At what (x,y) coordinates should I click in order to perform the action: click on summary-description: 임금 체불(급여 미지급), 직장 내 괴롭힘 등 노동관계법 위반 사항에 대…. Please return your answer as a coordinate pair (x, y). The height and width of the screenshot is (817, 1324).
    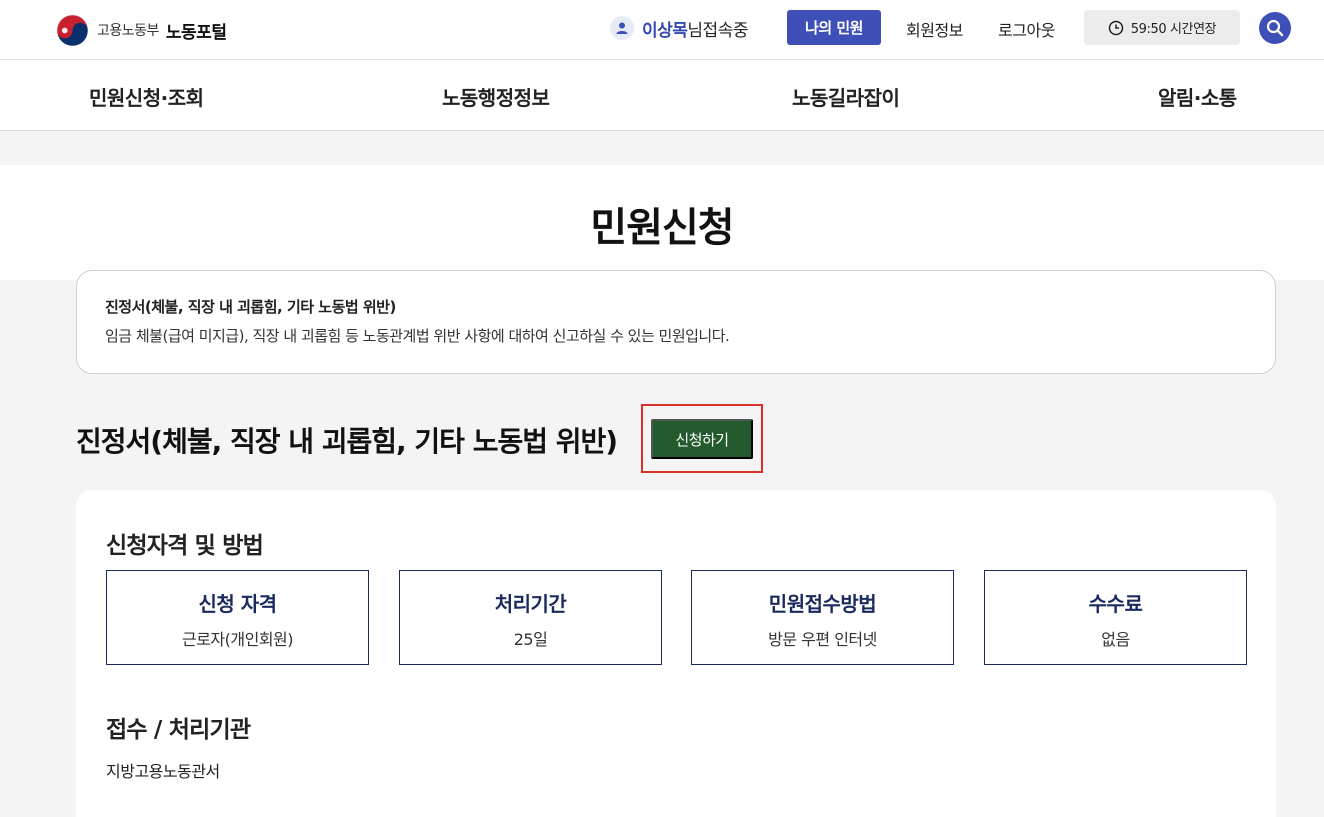
    Looking at the image, I should click on (417, 336).